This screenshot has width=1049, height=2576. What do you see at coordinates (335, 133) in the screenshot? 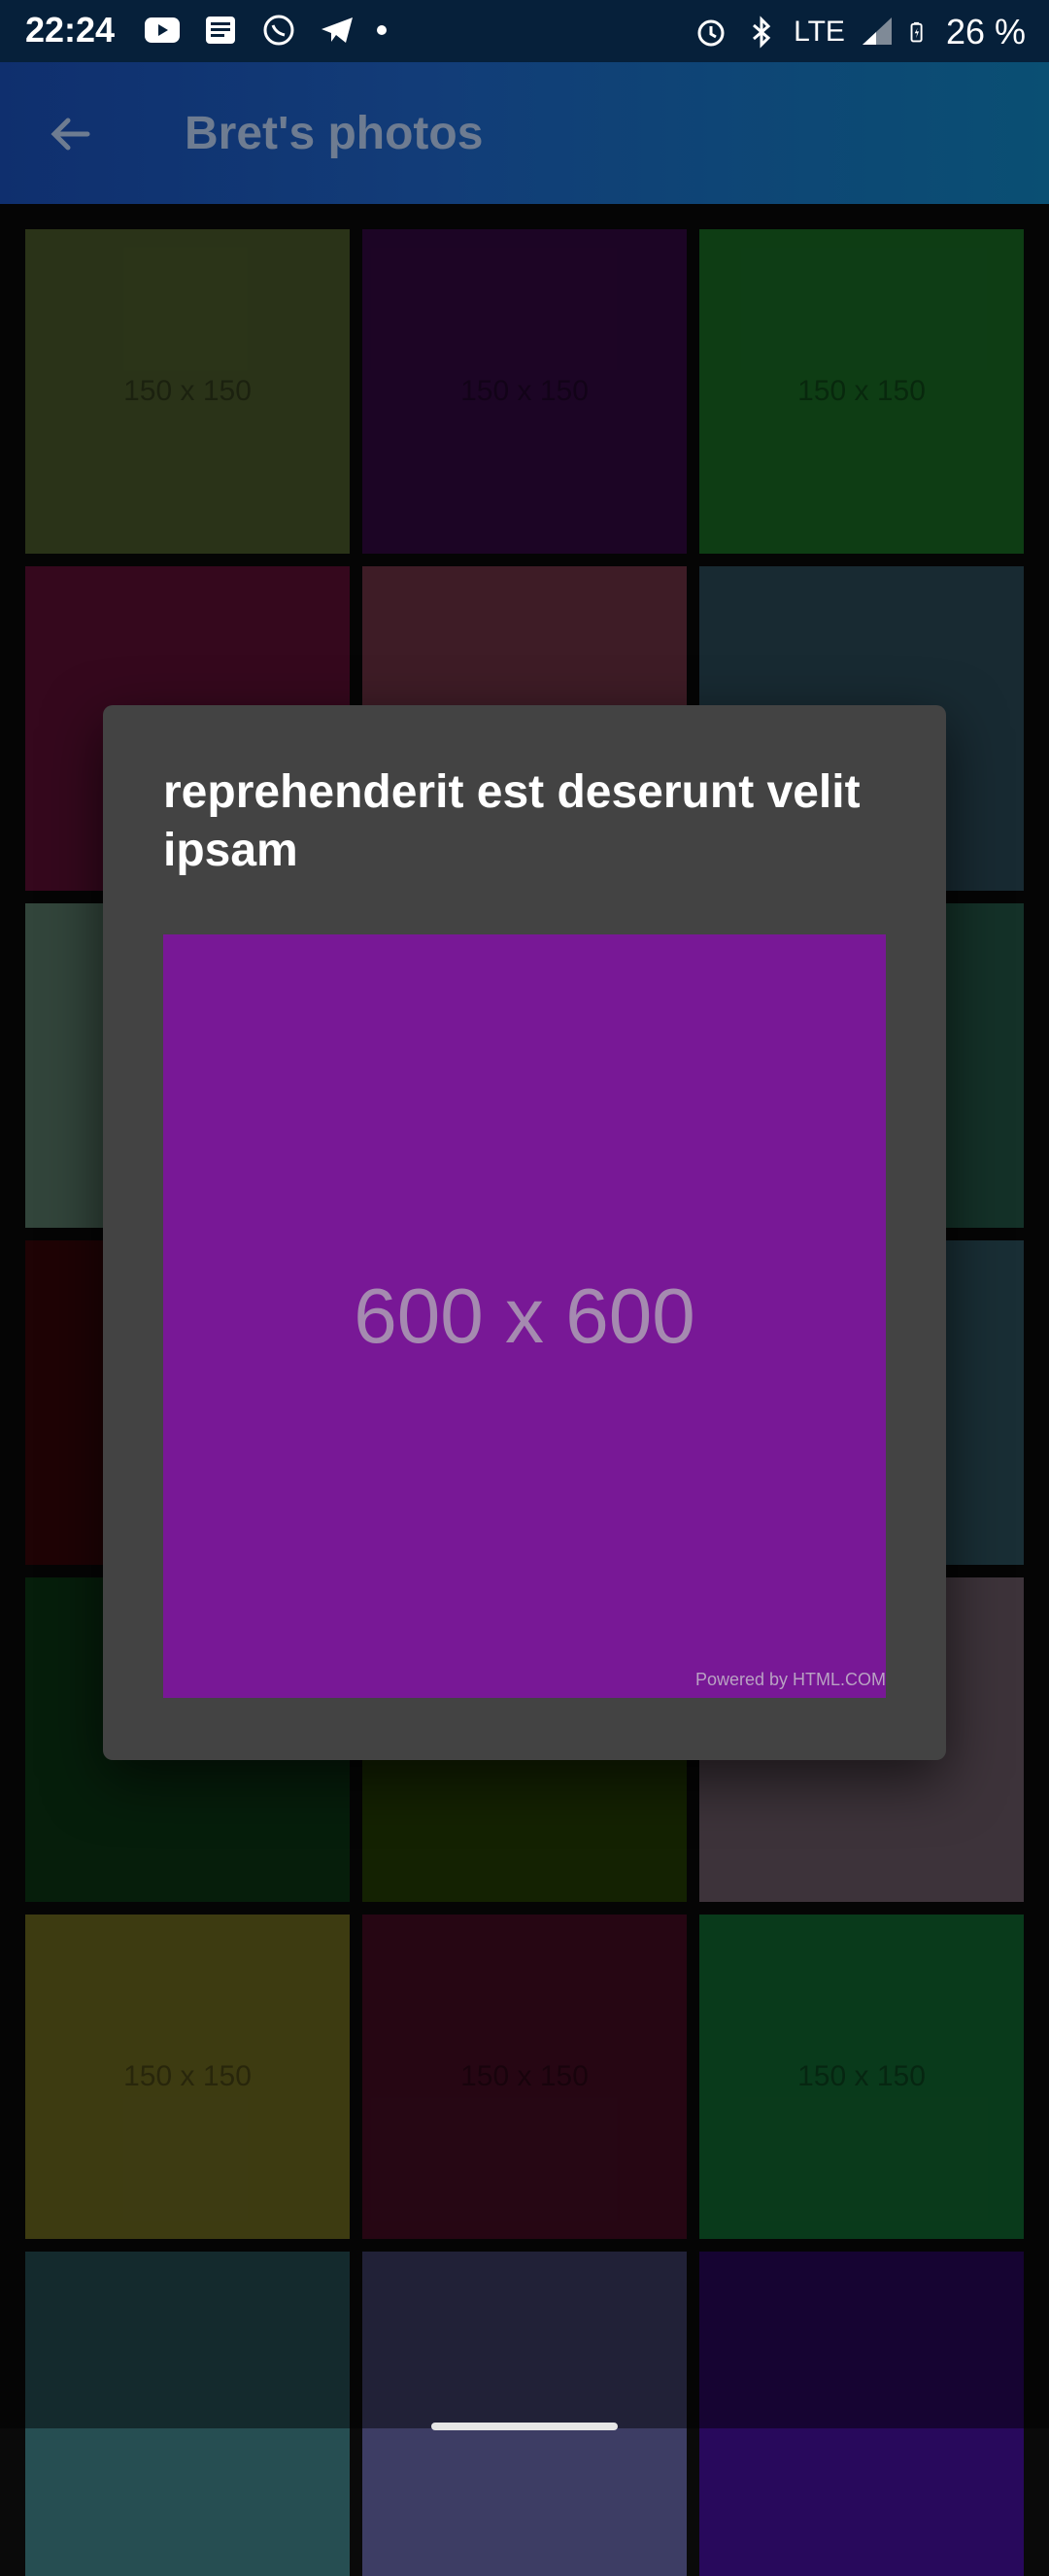
I see `page-title: Bret's photos` at bounding box center [335, 133].